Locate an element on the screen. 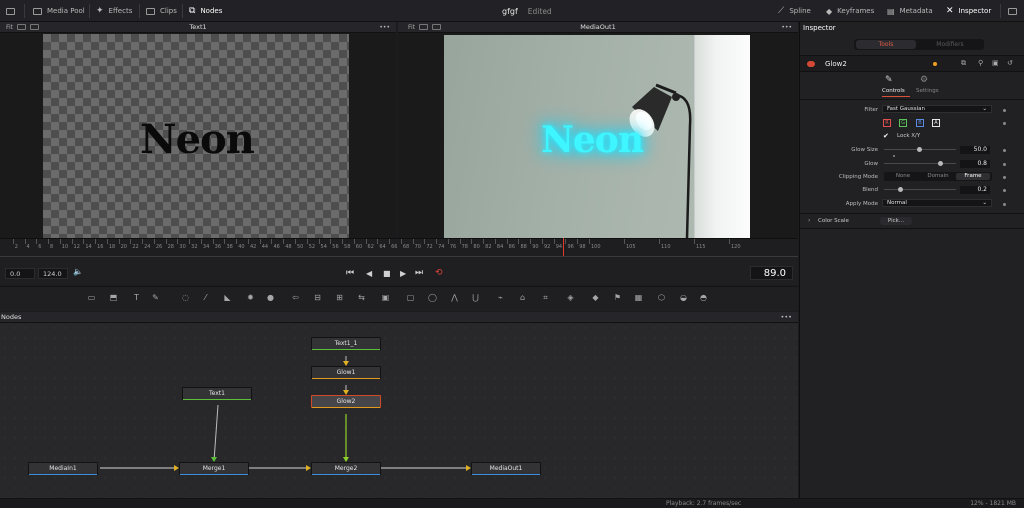  glow-value: 0.8 is located at coordinates (975, 164).